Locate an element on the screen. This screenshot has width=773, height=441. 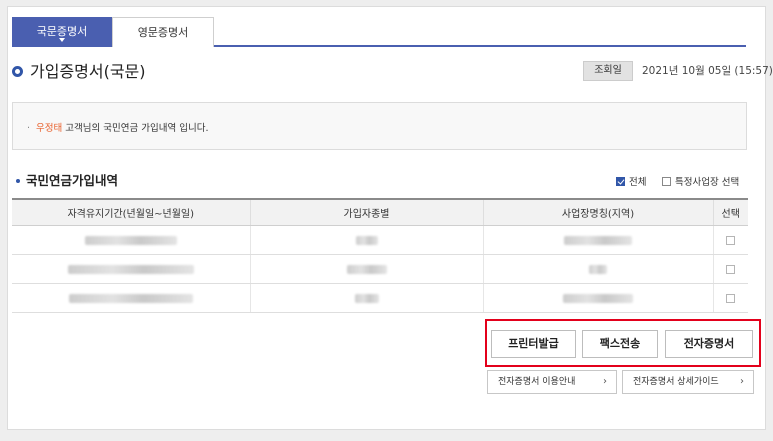
electronic-certificate-button: 전자증명서 is located at coordinates (709, 344).